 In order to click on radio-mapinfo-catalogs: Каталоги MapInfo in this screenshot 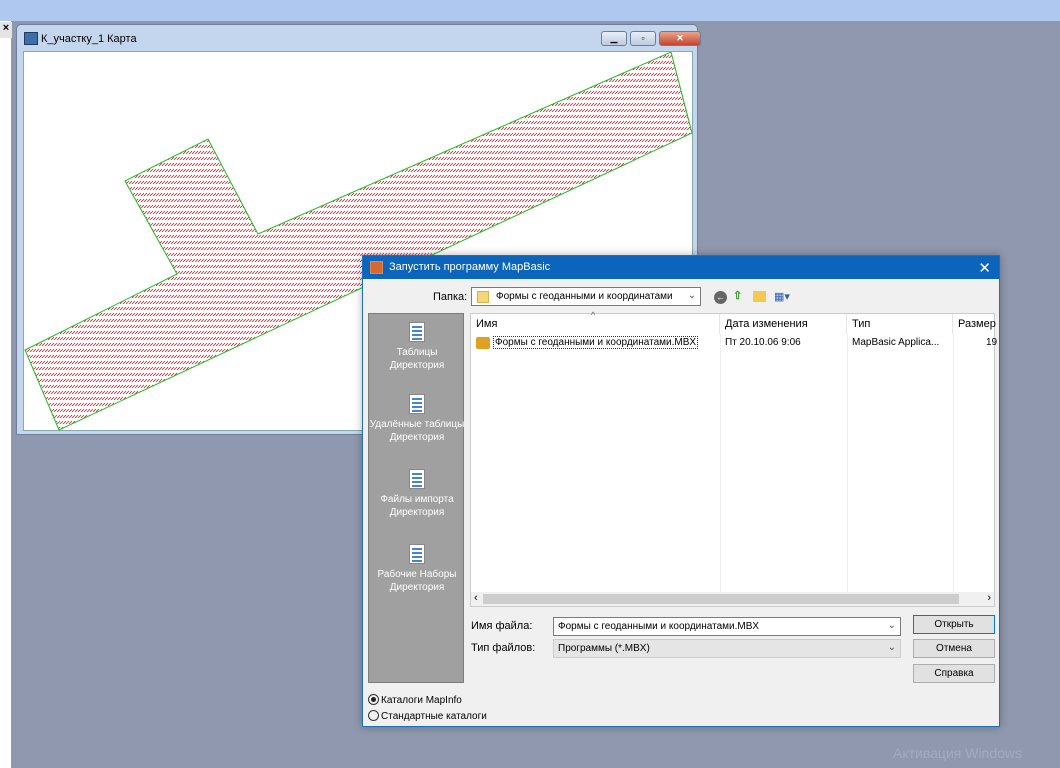, I will do `click(415, 700)`.